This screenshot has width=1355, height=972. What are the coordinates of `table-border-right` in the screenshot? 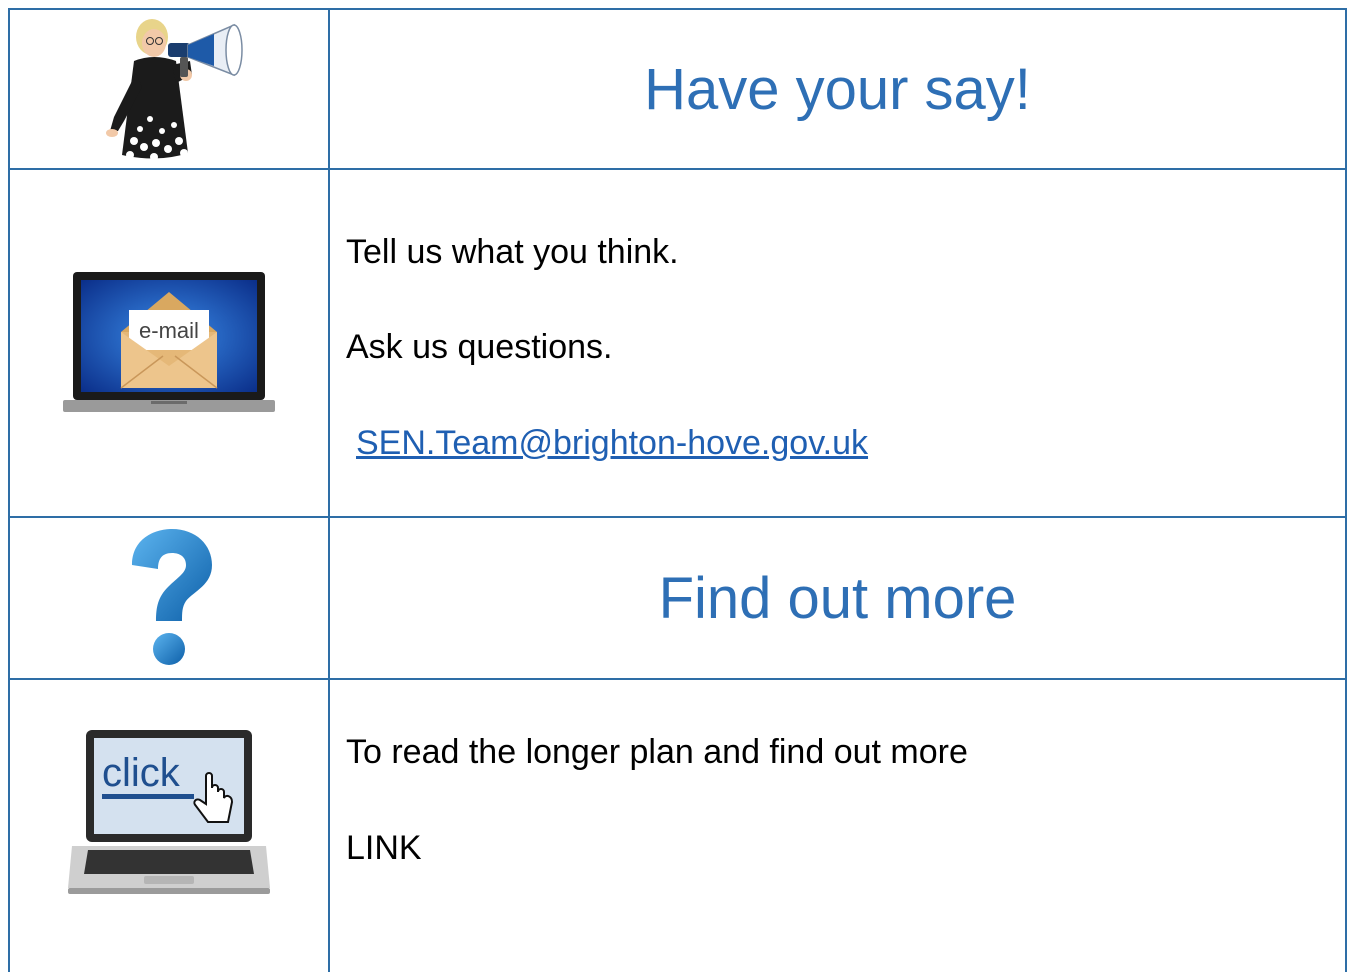 It's located at (1346, 490).